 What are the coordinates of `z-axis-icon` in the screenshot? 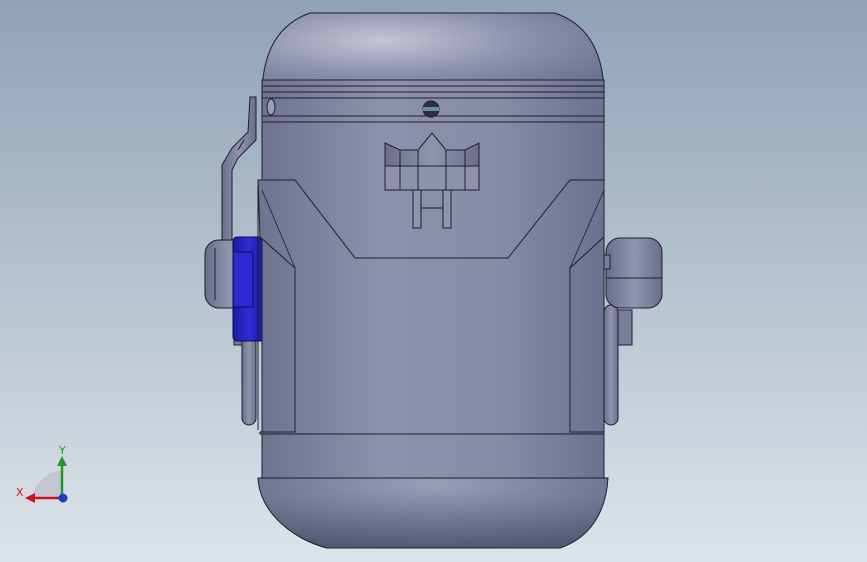 It's located at (63, 498).